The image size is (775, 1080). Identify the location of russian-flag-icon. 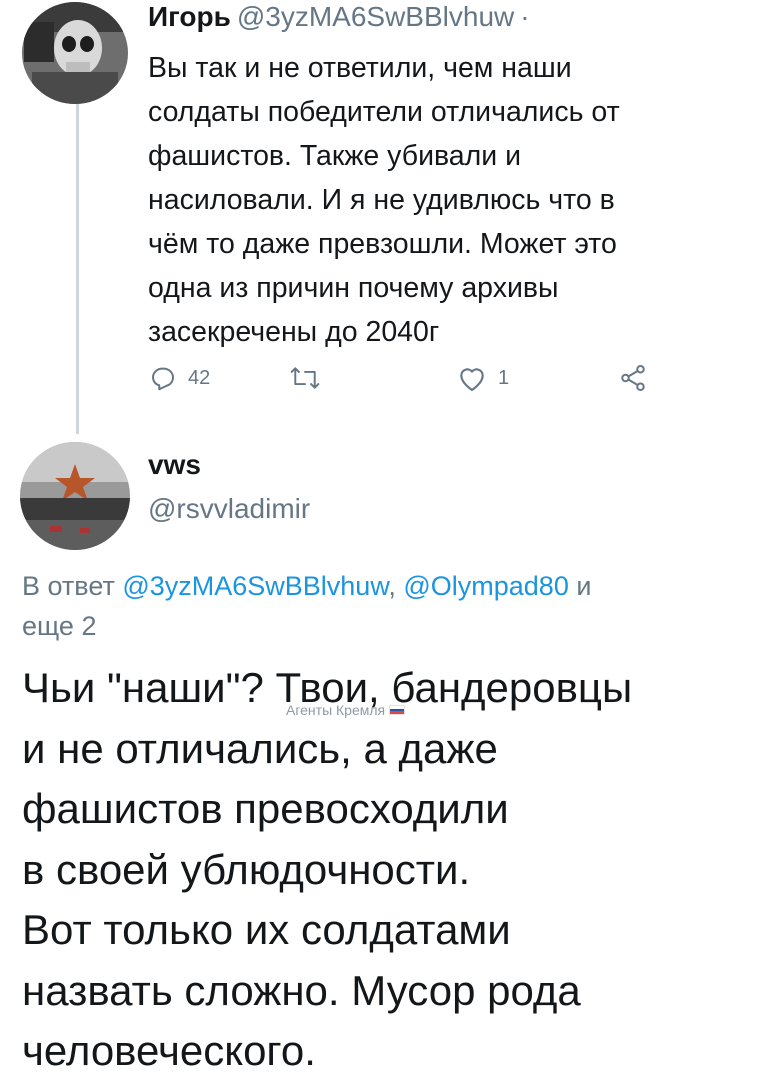
(397, 710).